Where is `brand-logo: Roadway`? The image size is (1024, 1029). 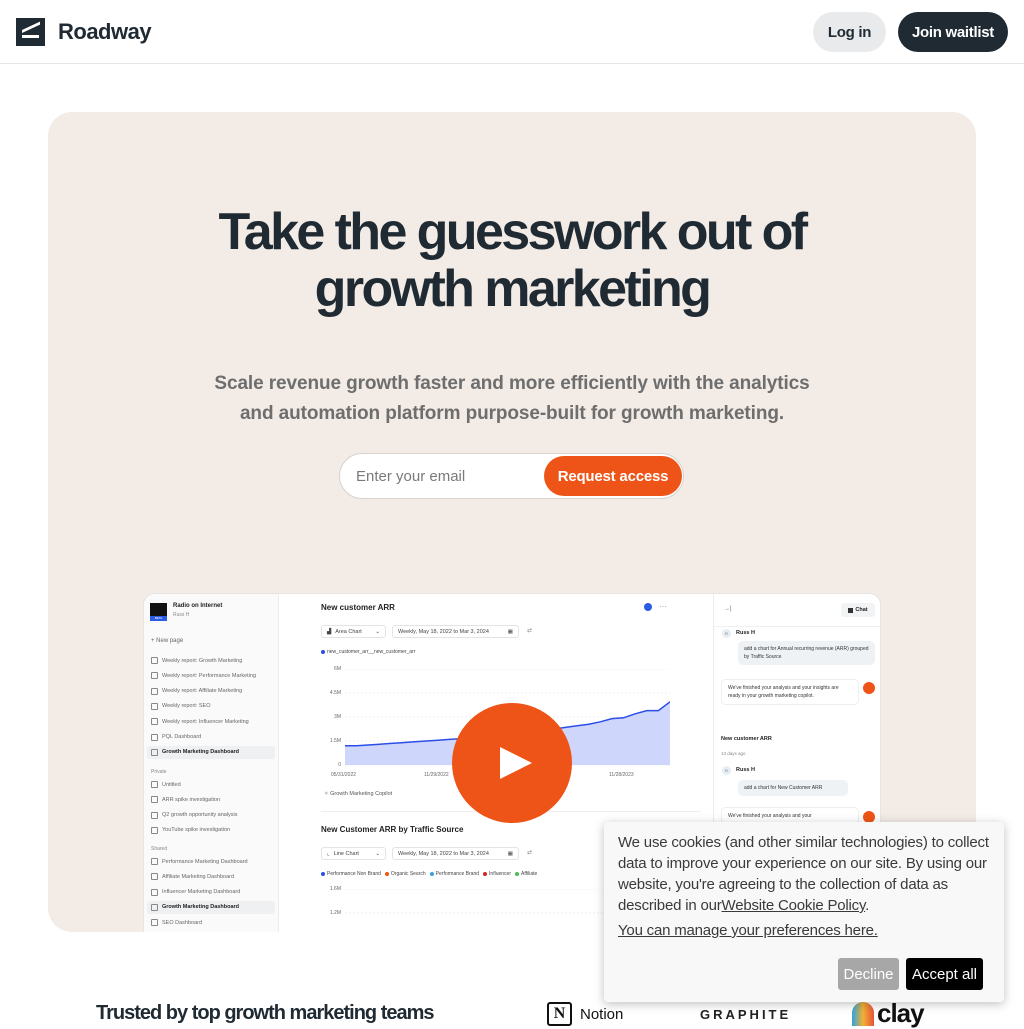 brand-logo: Roadway is located at coordinates (84, 32).